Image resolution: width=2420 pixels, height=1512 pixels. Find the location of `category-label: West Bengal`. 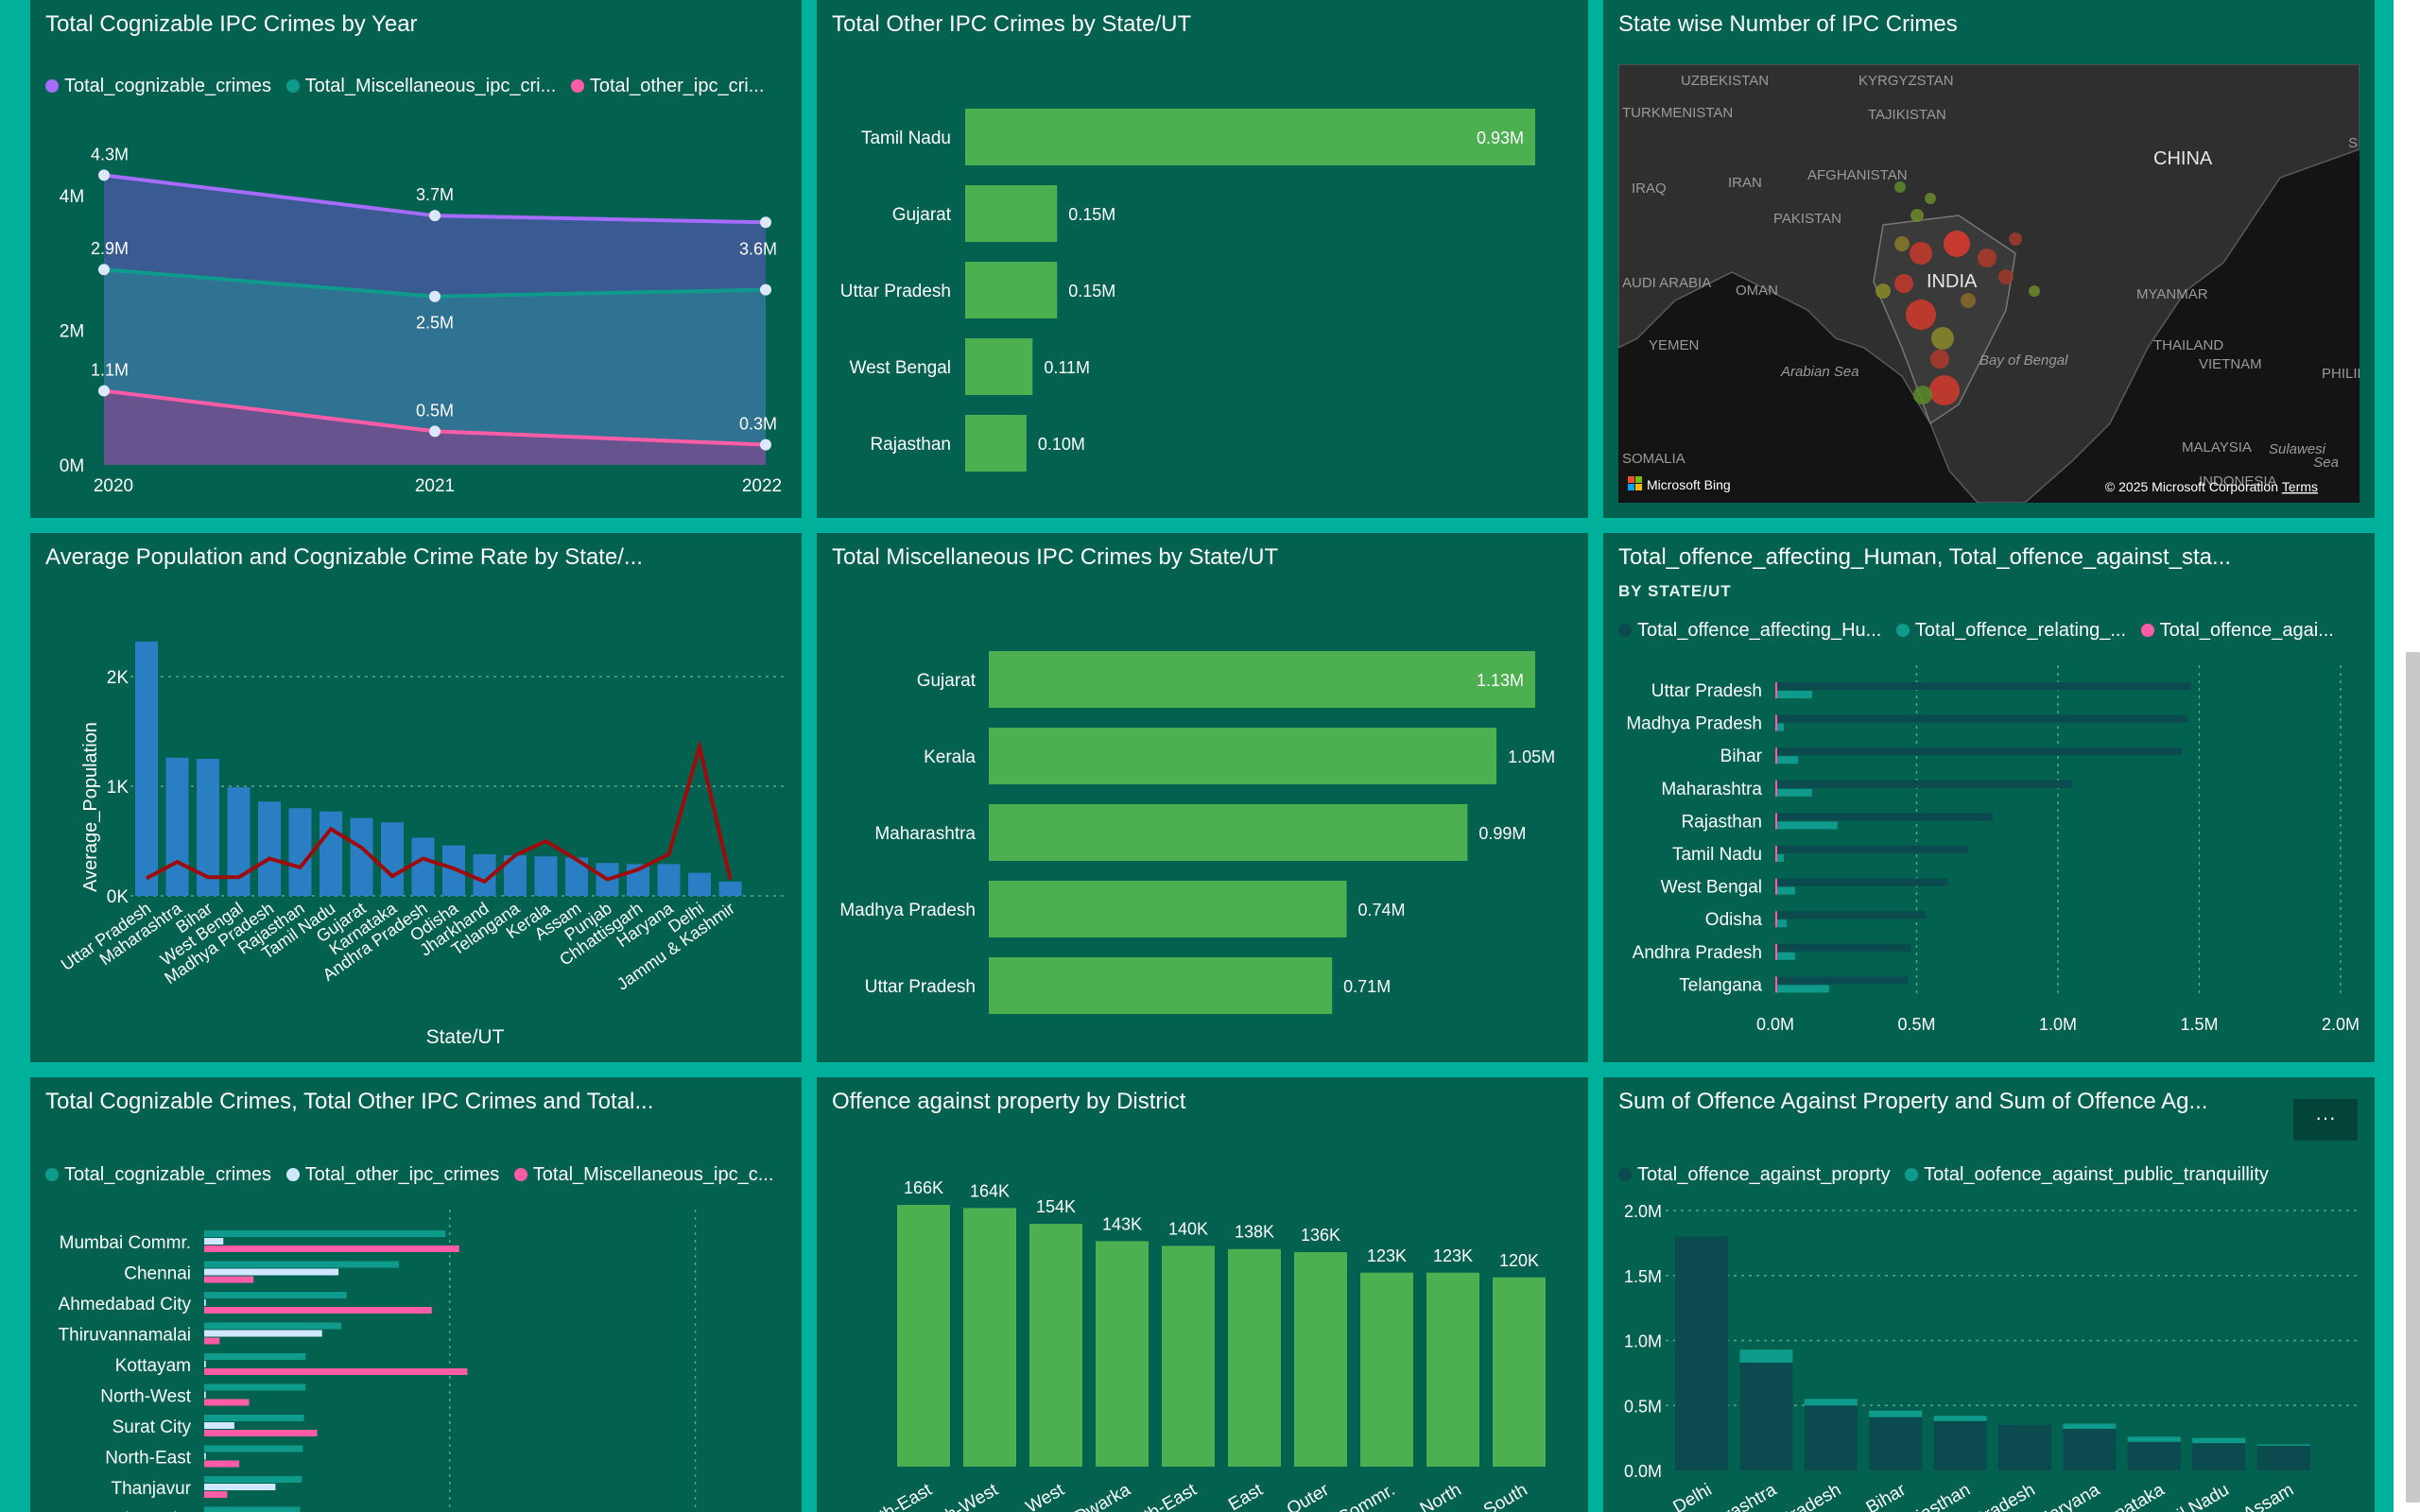

category-label: West Bengal is located at coordinates (1711, 888).